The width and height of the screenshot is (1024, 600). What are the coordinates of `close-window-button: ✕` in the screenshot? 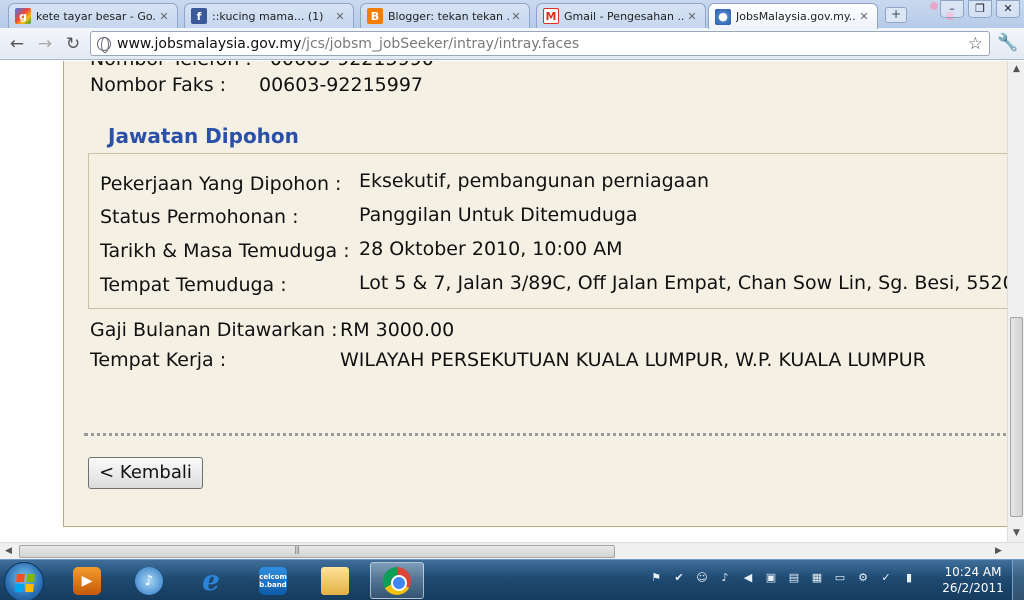 It's located at (1008, 9).